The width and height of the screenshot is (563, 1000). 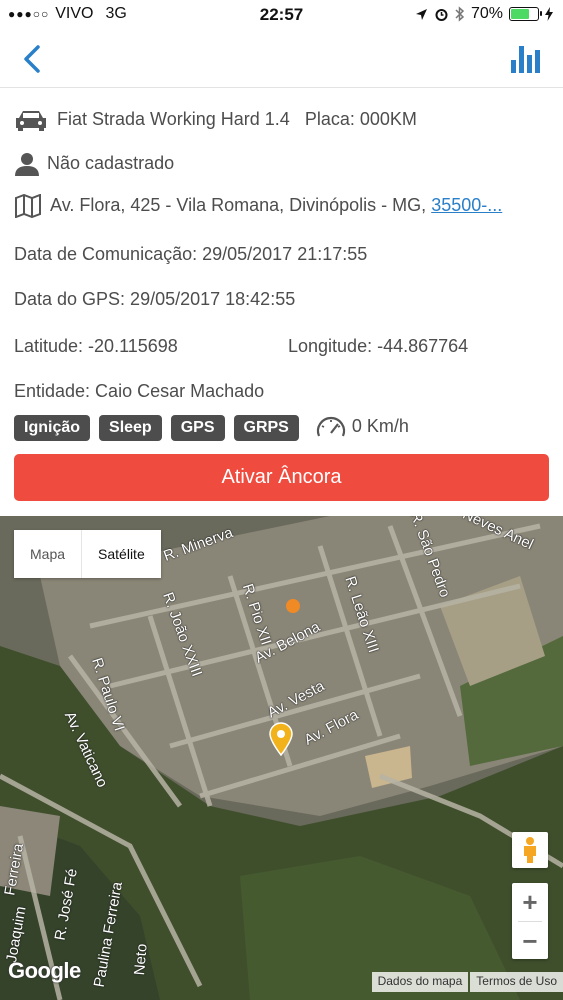 What do you see at coordinates (44, 970) in the screenshot?
I see `google-logo: Google` at bounding box center [44, 970].